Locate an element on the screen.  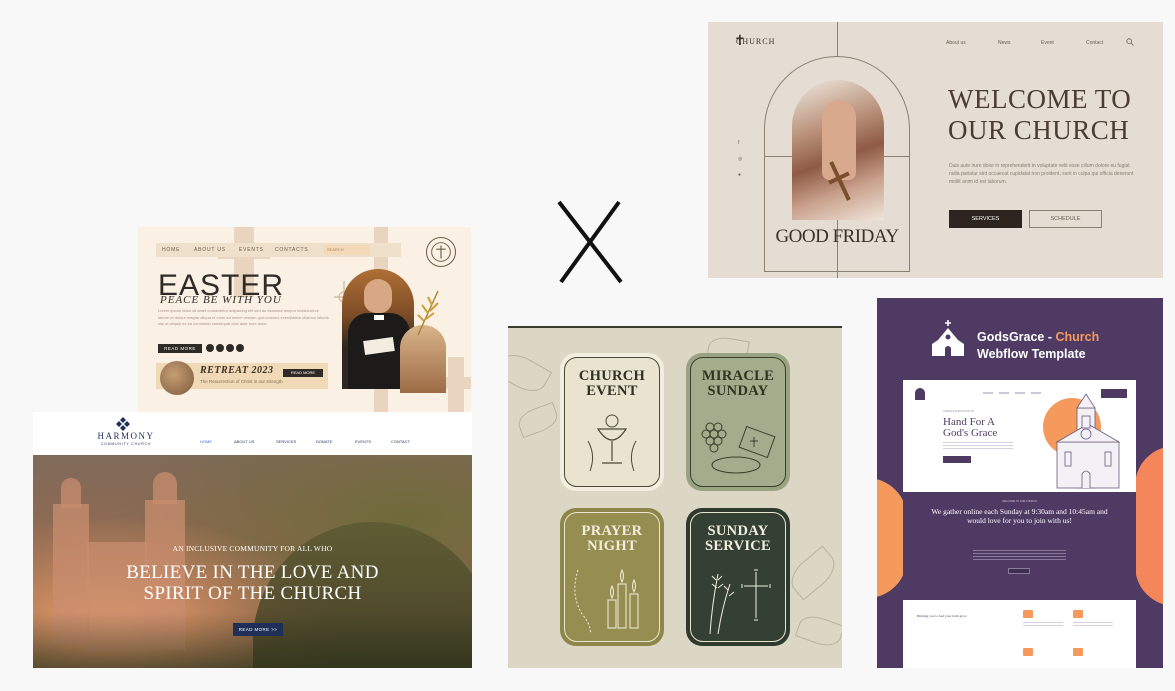
nav-event: Event is located at coordinates (1047, 43).